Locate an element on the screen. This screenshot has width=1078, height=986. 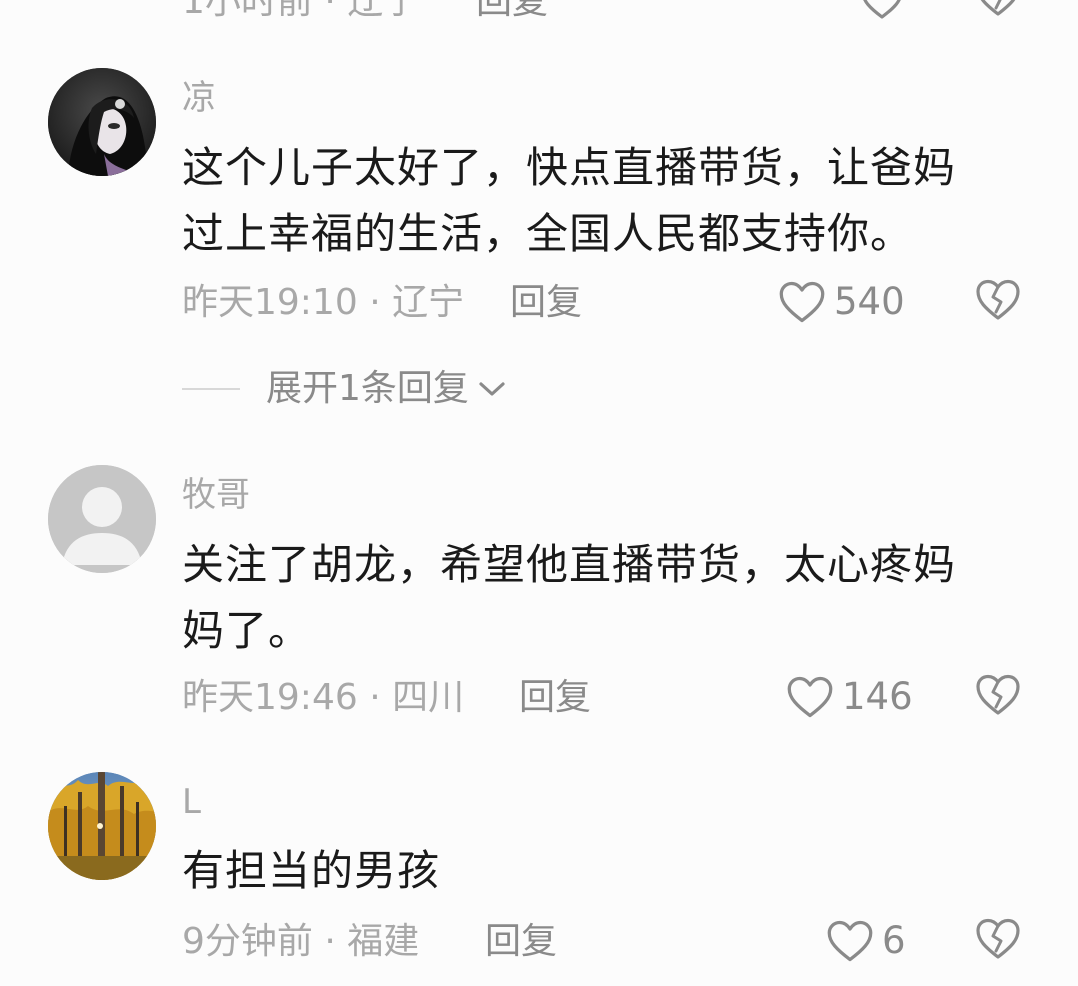
comment-text: 关注了胡龙，希望他直播带货，太心疼妈 妈了。 is located at coordinates (597, 598).